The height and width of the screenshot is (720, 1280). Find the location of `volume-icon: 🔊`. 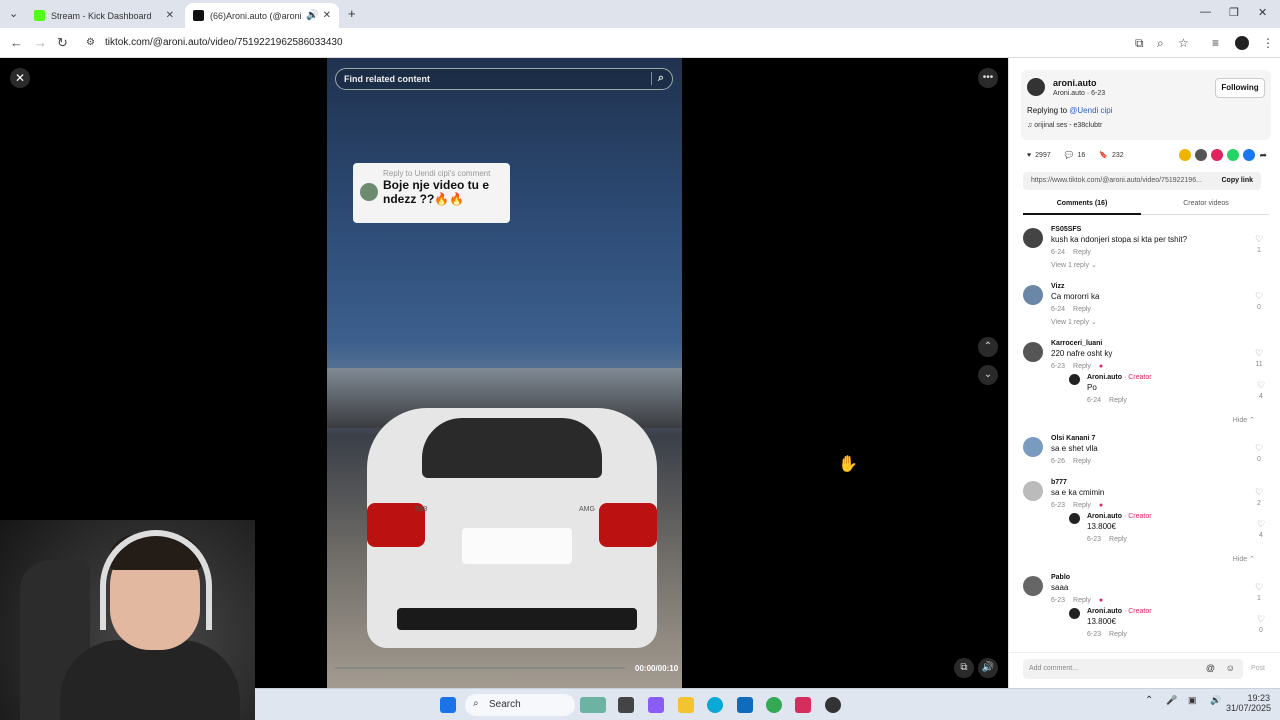

volume-icon: 🔊 is located at coordinates (988, 668).